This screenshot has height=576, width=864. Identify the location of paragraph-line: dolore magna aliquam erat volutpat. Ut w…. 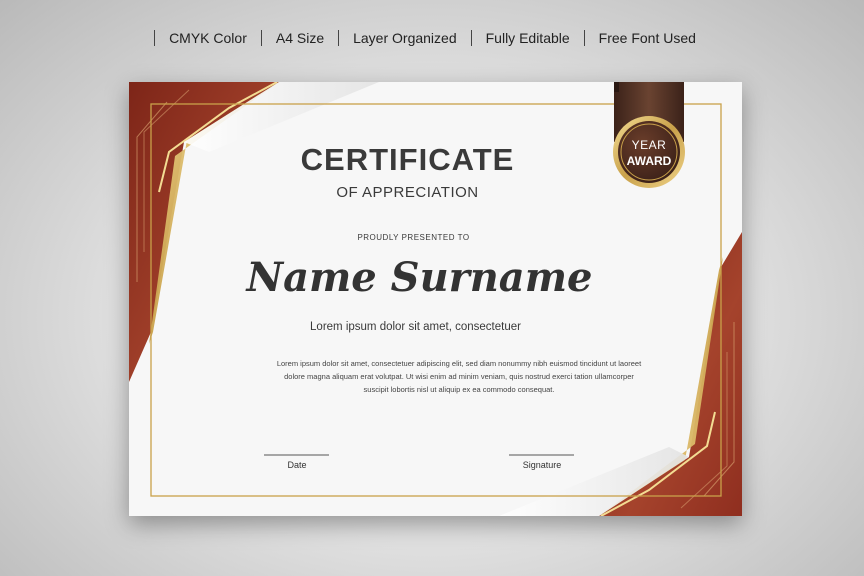
(459, 376).